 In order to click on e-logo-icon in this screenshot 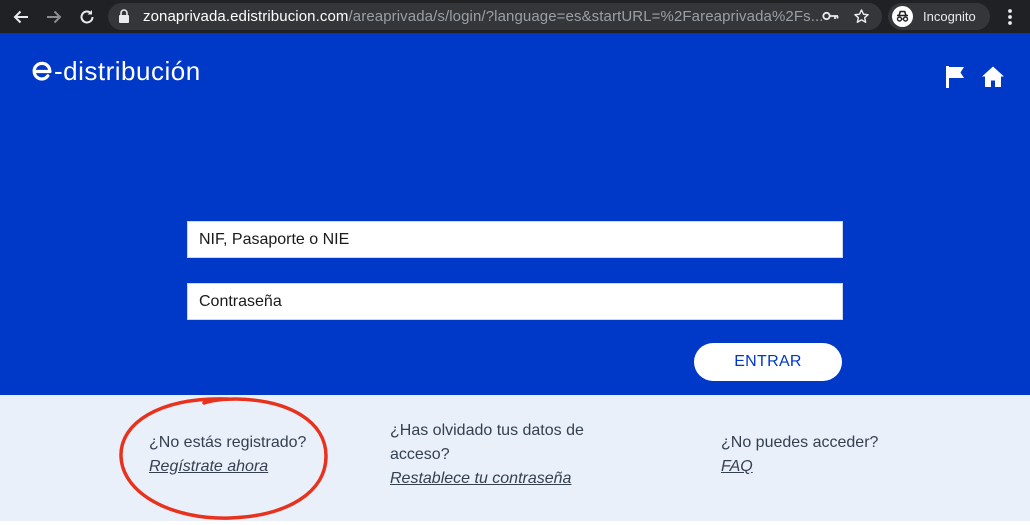, I will do `click(42, 71)`.